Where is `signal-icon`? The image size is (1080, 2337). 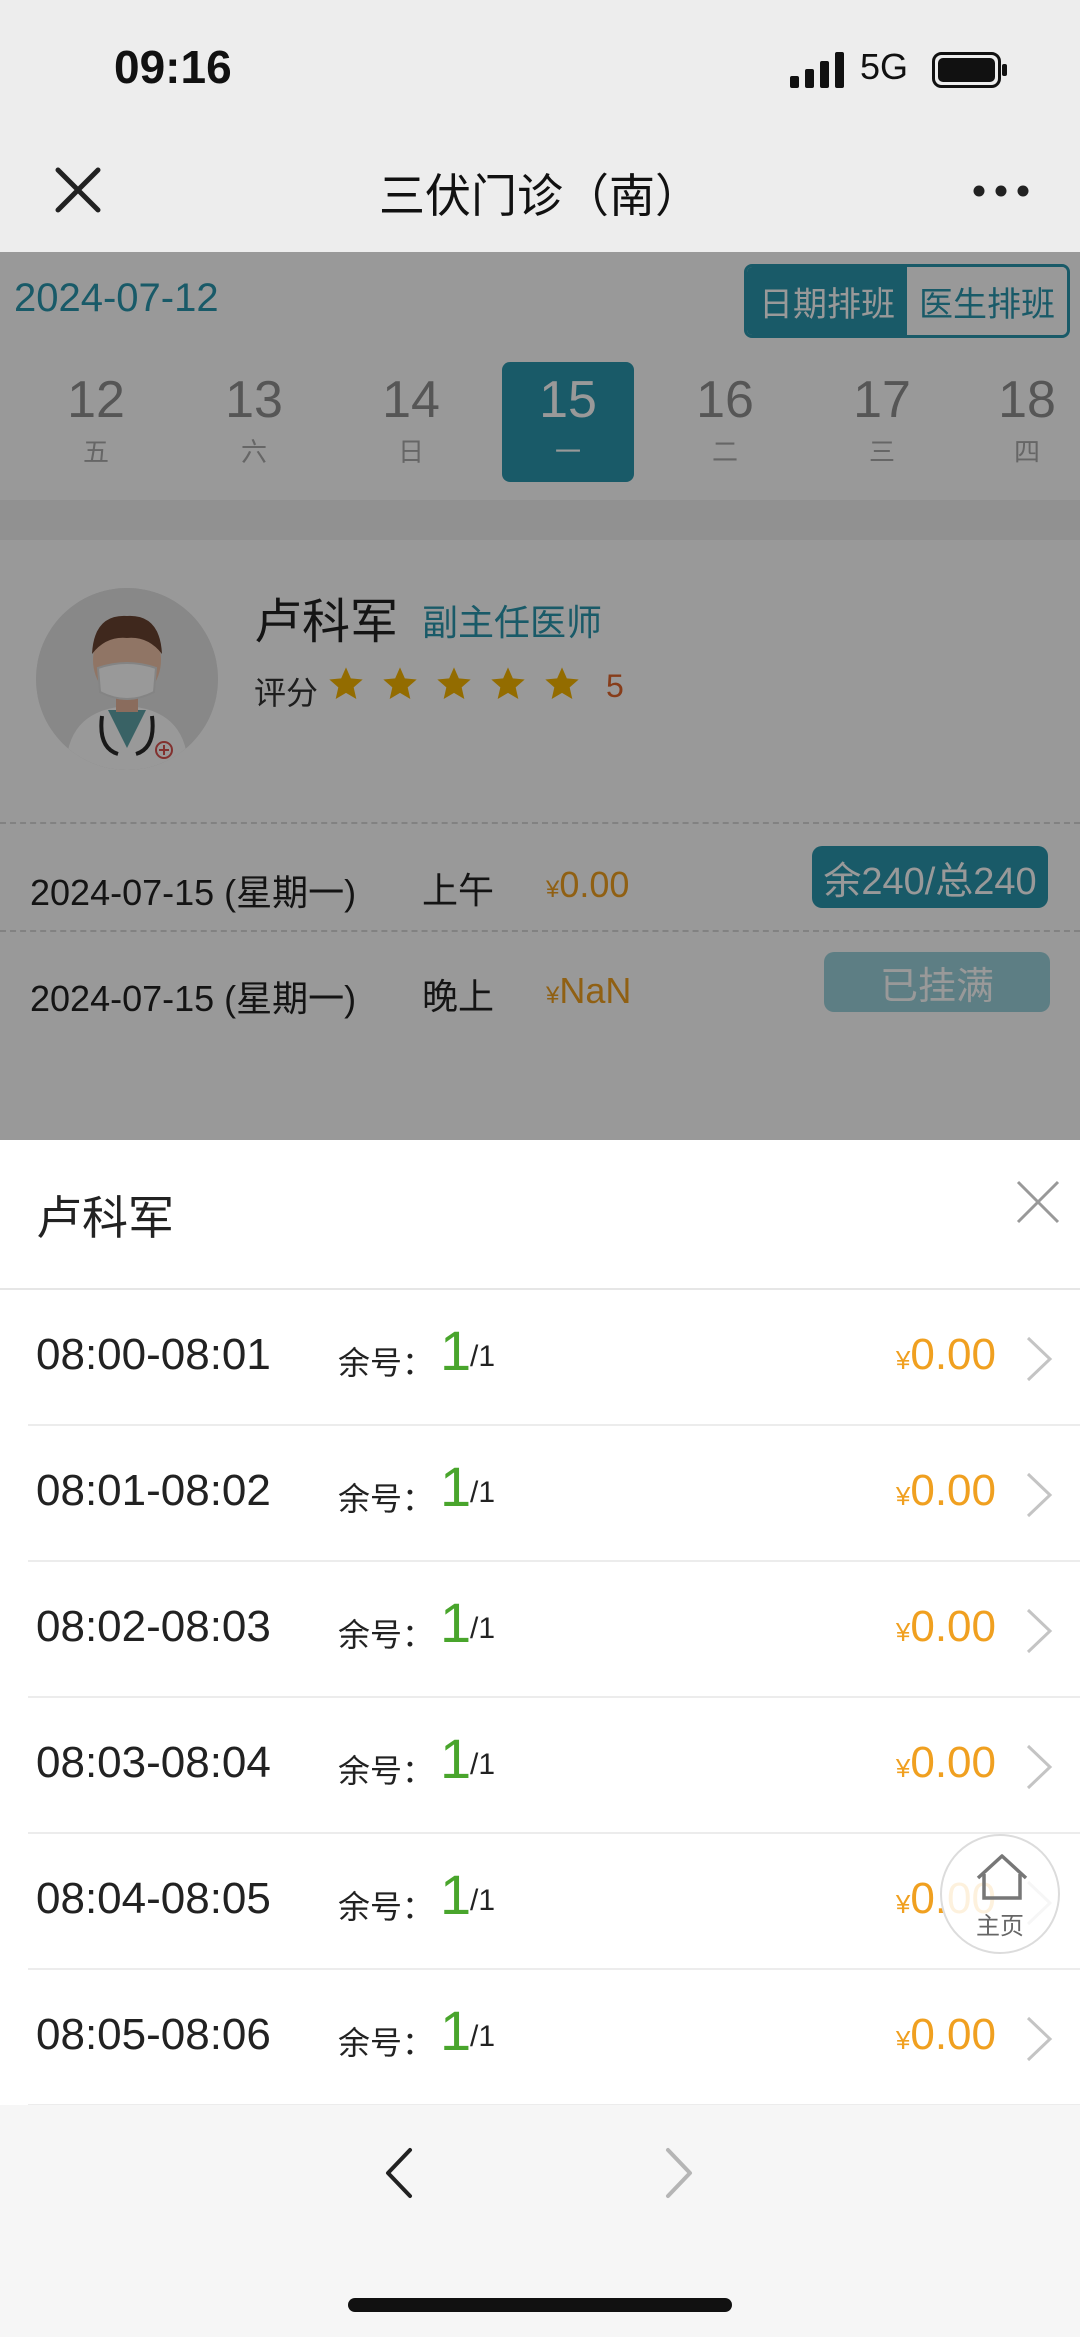
signal-icon is located at coordinates (817, 70).